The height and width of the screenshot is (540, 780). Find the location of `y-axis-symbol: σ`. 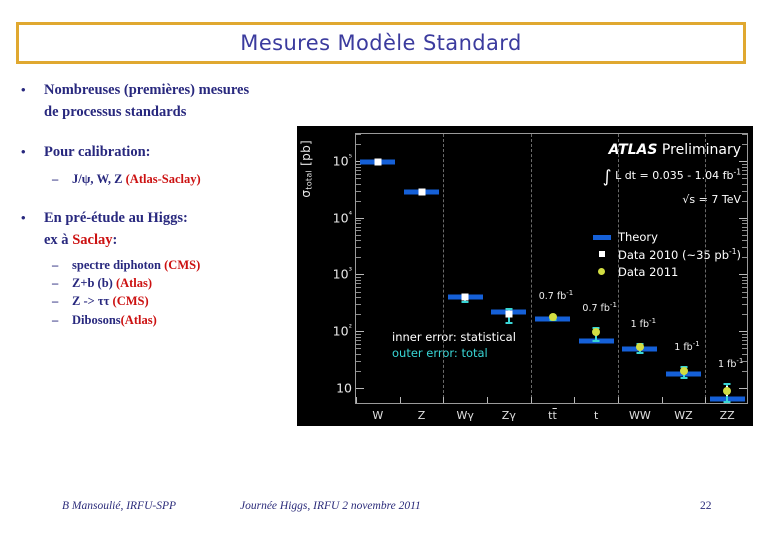

y-axis-symbol: σ is located at coordinates (306, 193).